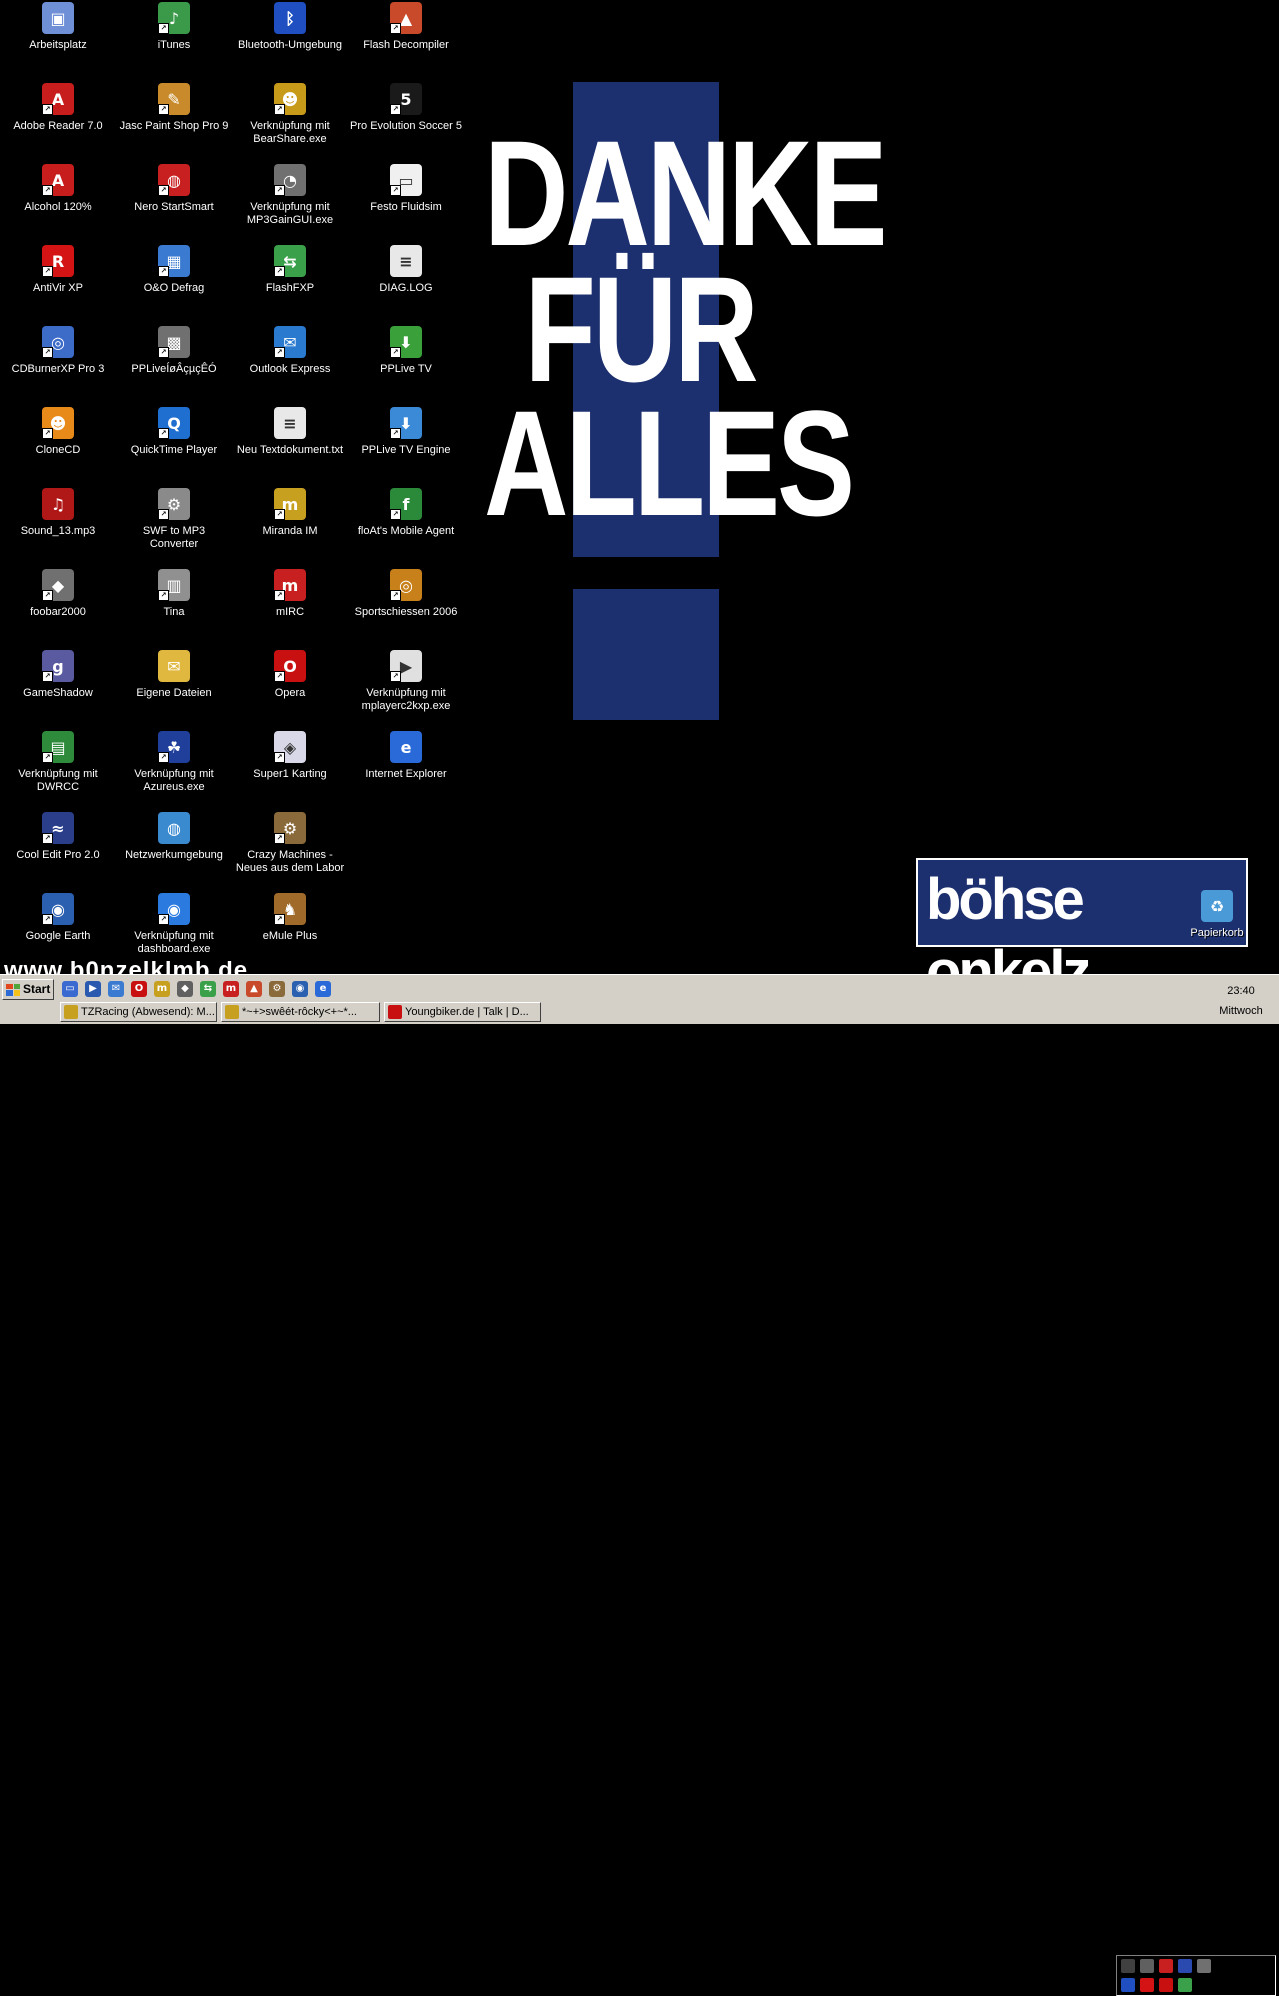  I want to click on desktop-icon-cooledit: ≈ ↗ Cool Edit Pro 2.0, so click(58, 837).